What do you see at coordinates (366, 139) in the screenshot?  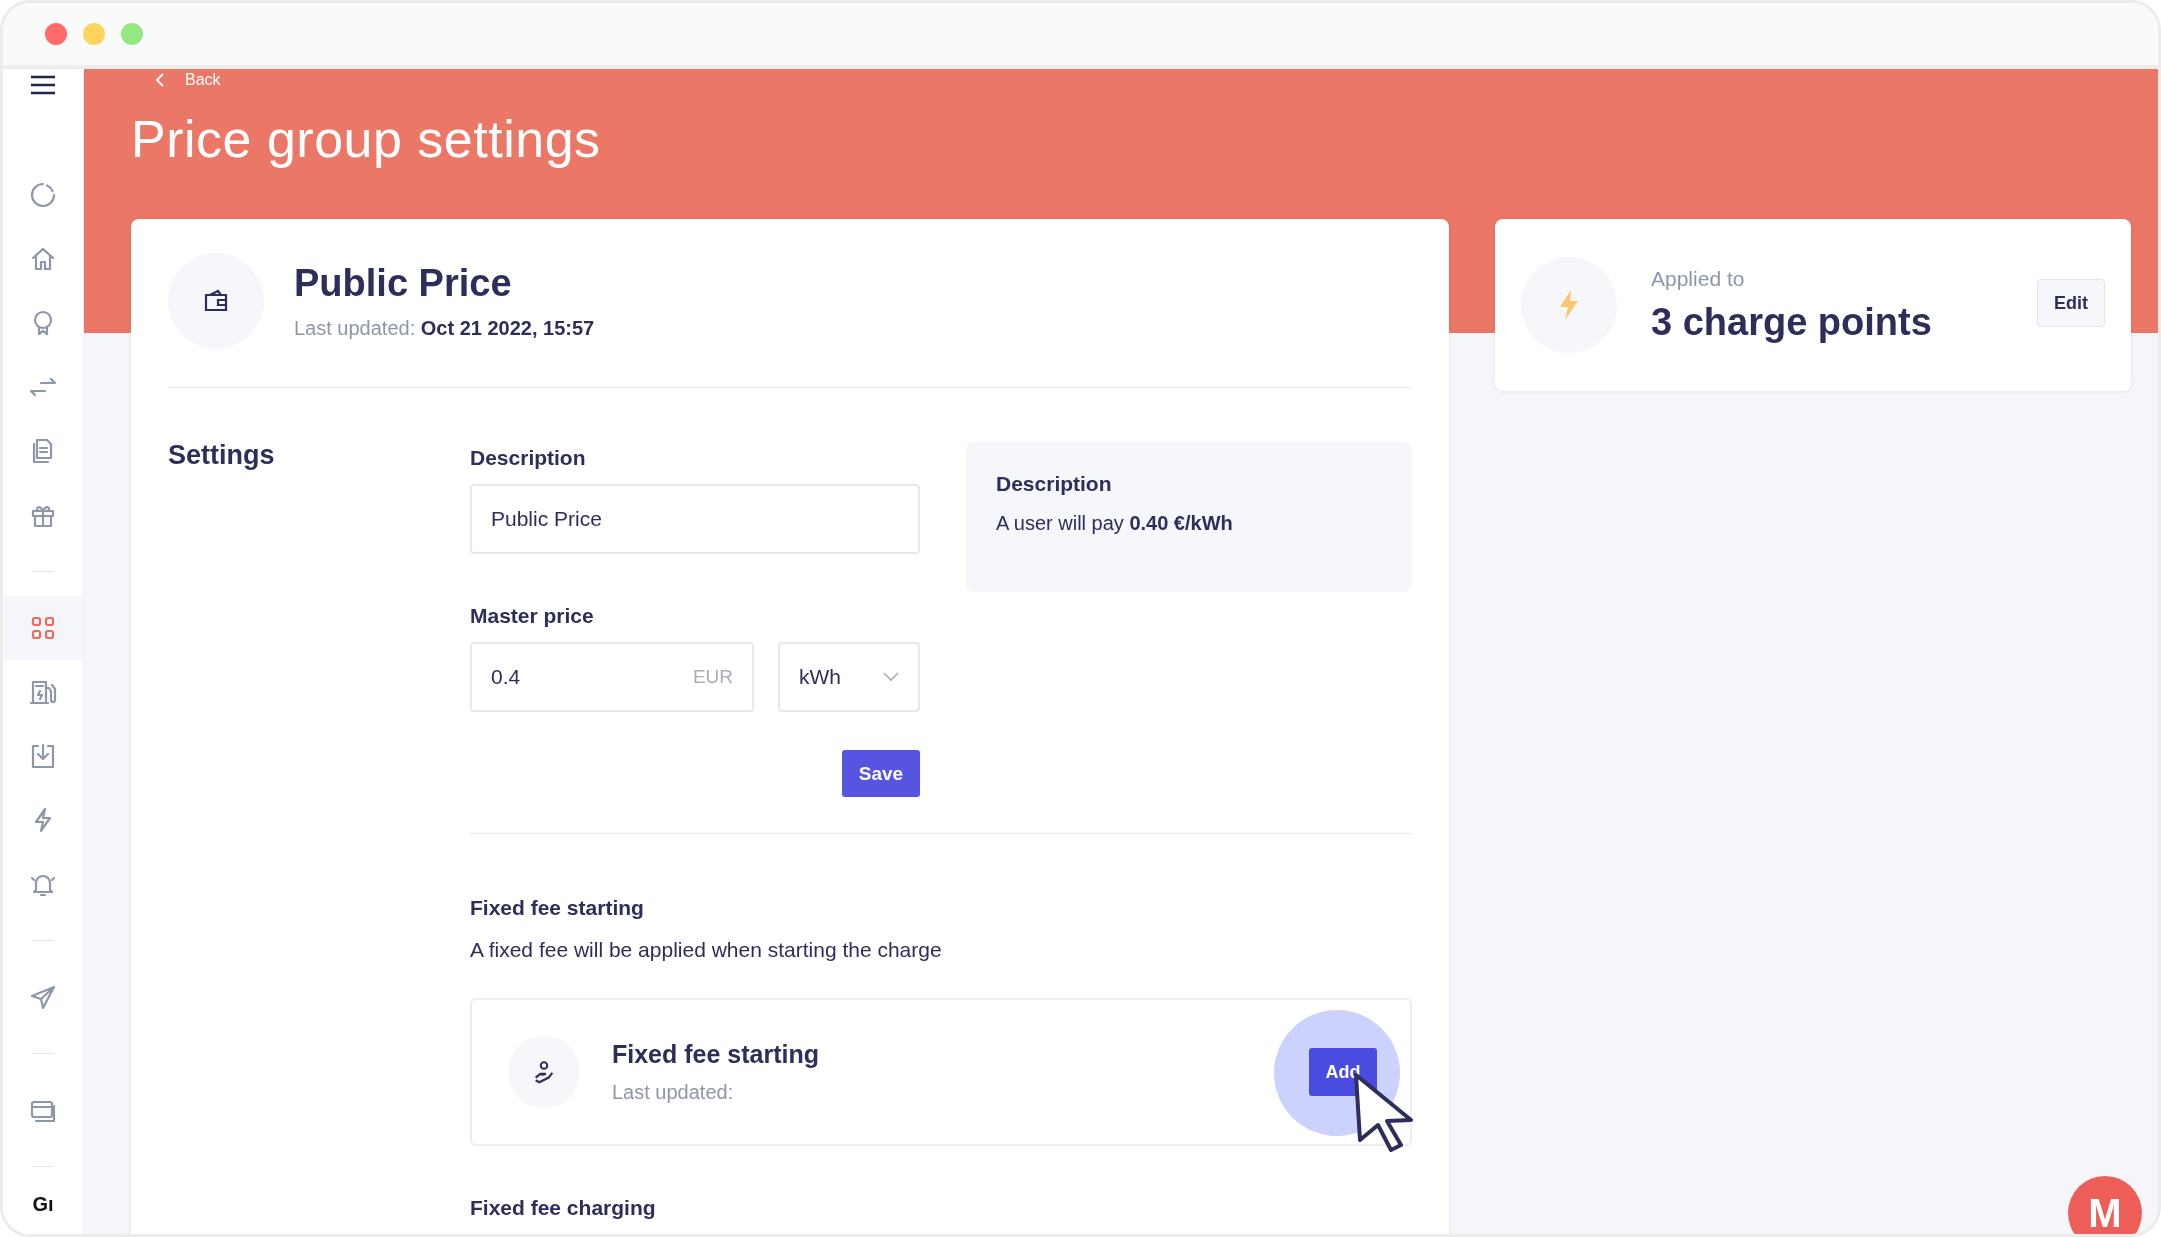 I see `page-title: Price group settings` at bounding box center [366, 139].